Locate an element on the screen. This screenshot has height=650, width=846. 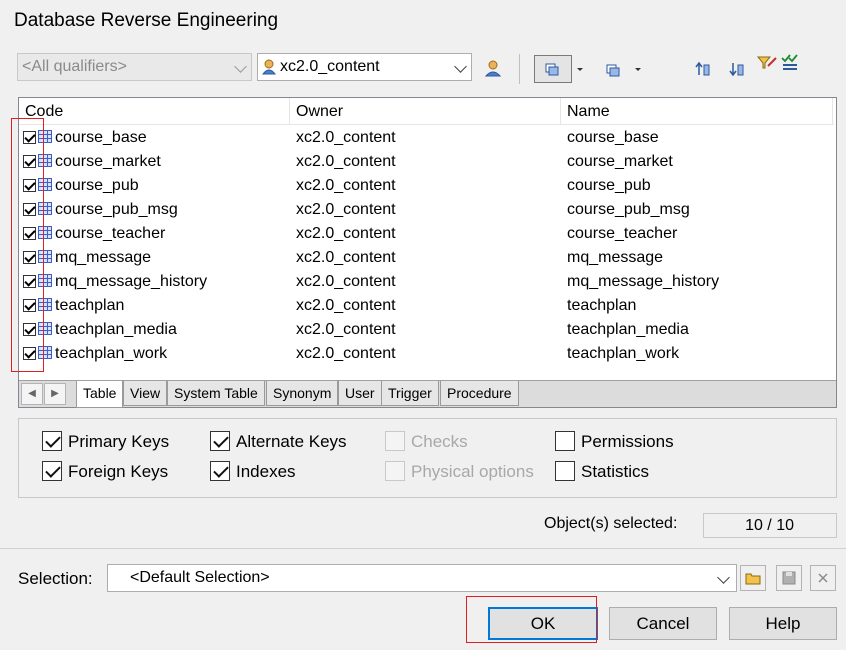
deselect-all-icon is located at coordinates (613, 70).